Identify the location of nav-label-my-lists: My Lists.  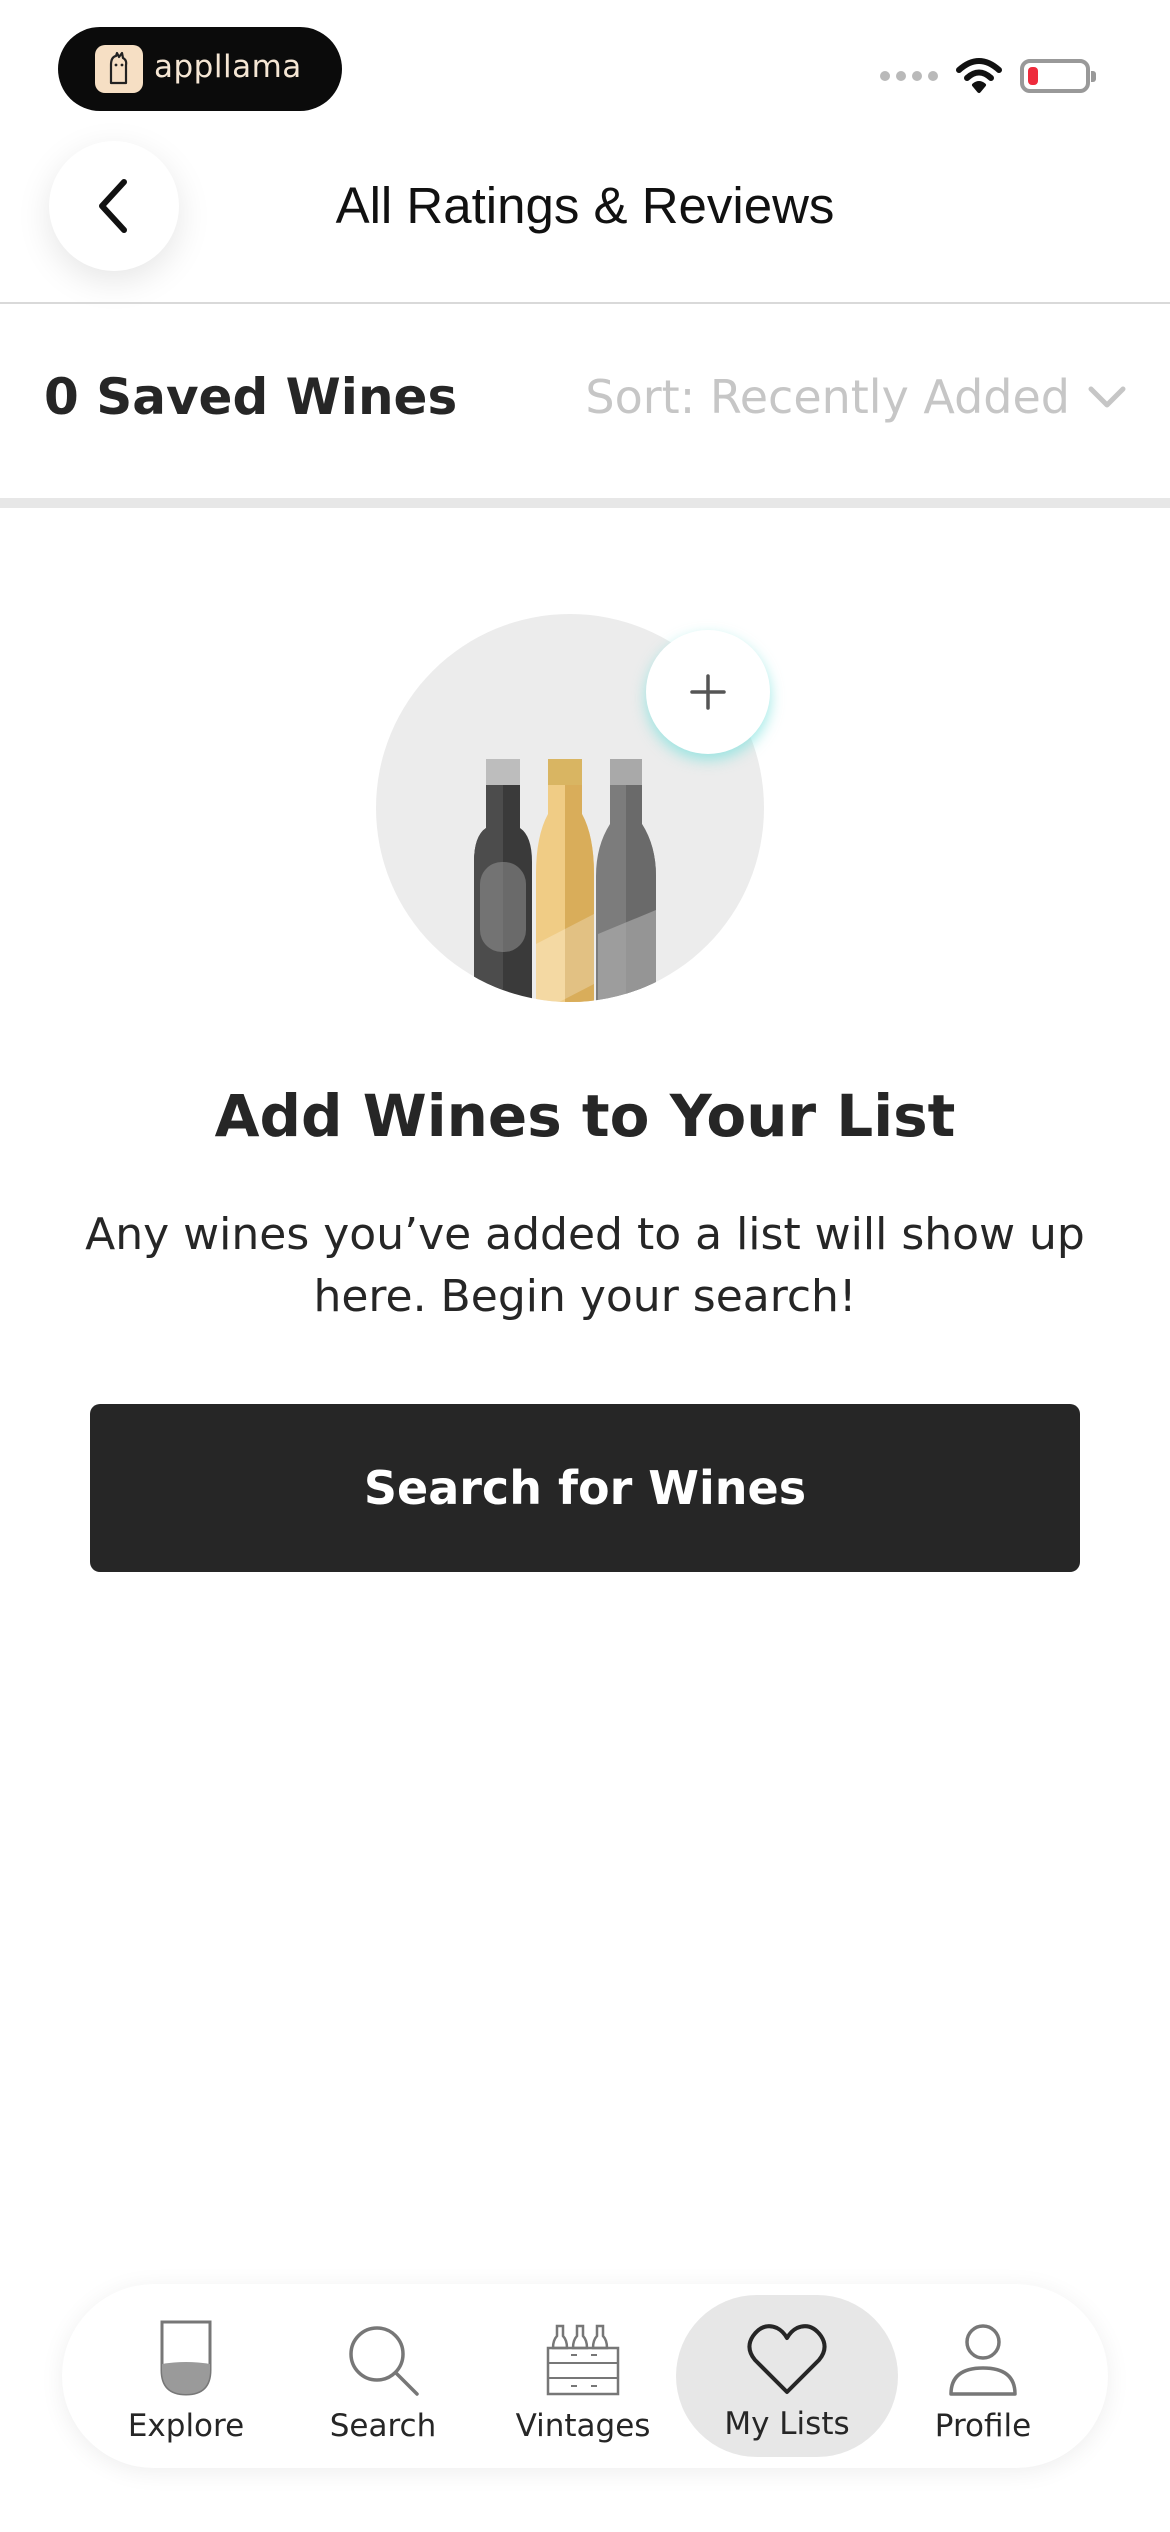
(787, 2424).